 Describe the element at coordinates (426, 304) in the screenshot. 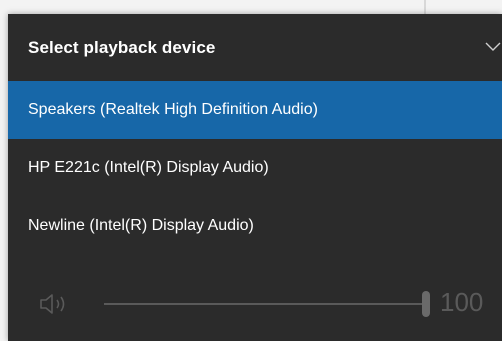

I see `volume-slider-thumb` at that location.